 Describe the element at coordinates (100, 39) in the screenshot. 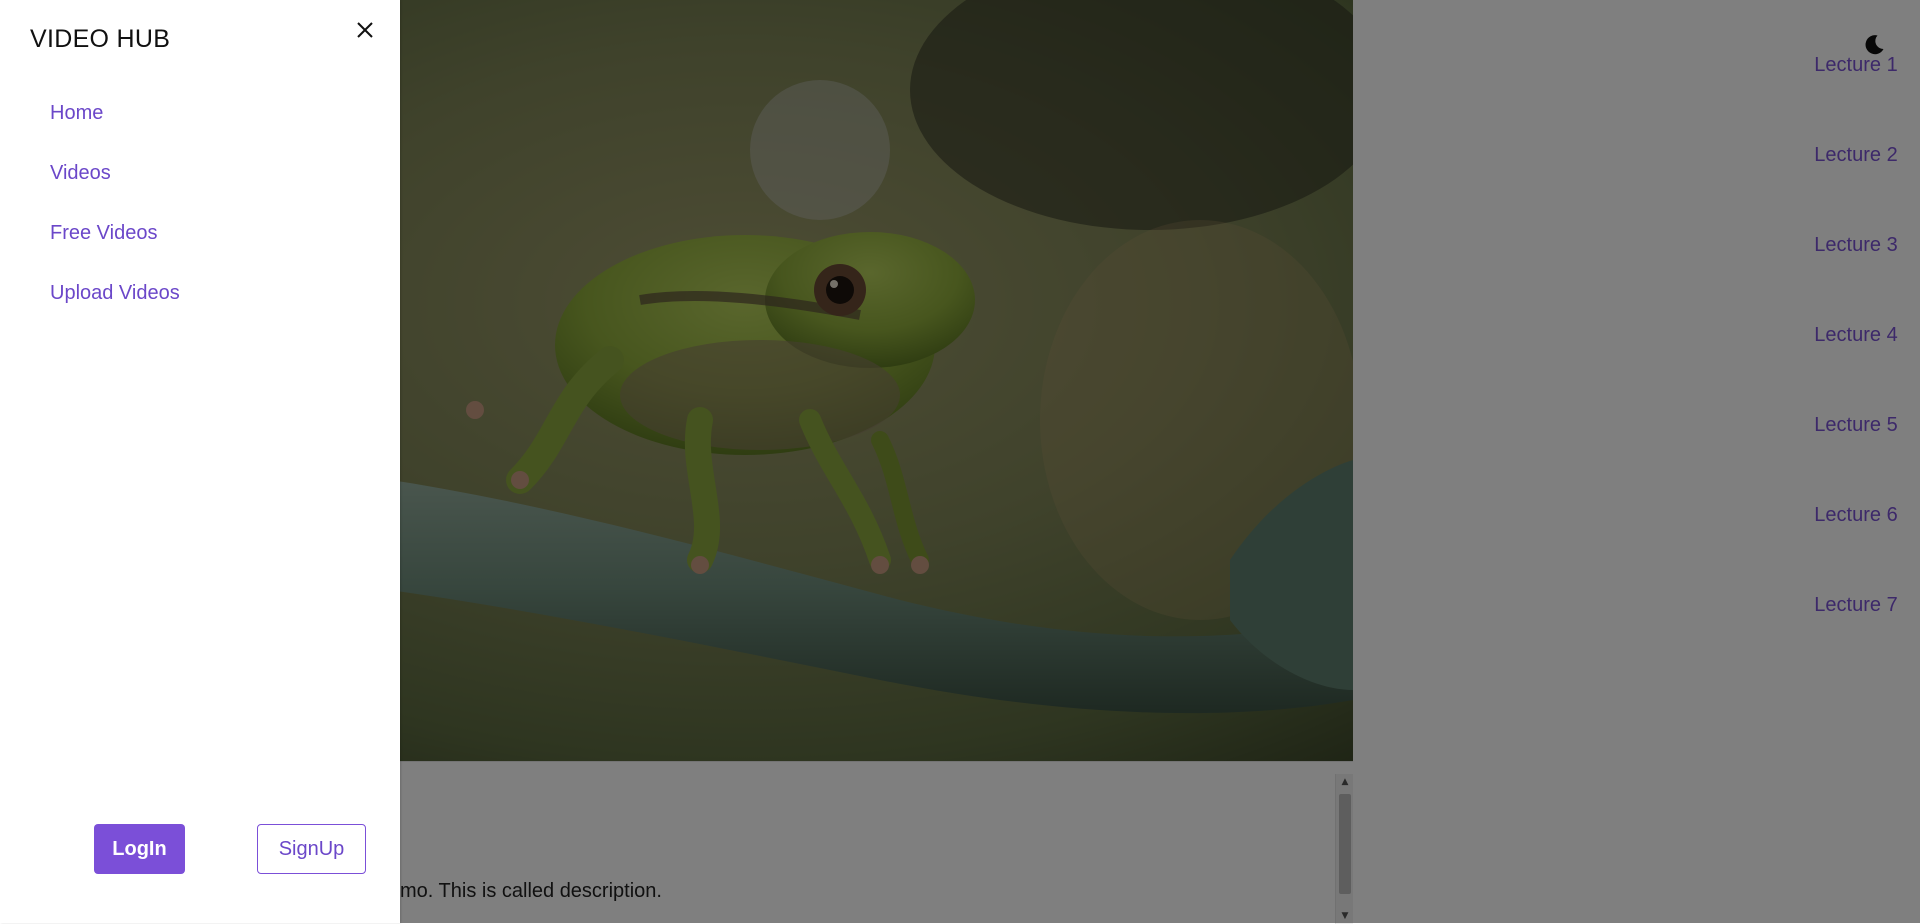

I see `app-title: VIDEO HUB` at that location.